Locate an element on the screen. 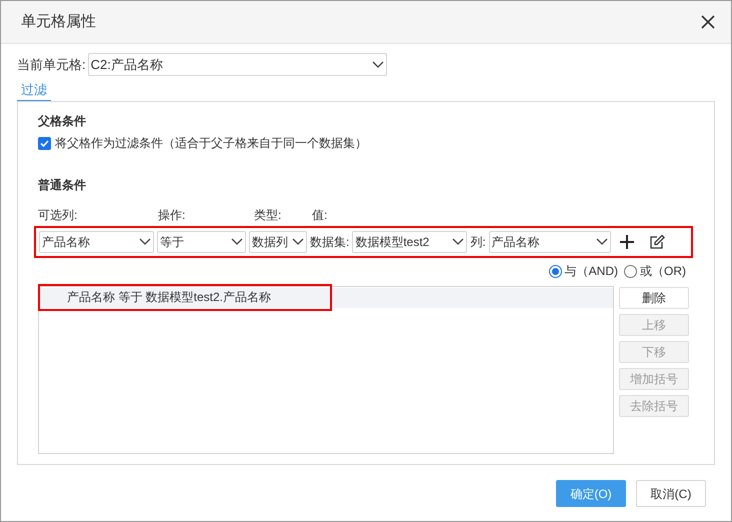 The width and height of the screenshot is (732, 522). checkbox is located at coordinates (44, 143).